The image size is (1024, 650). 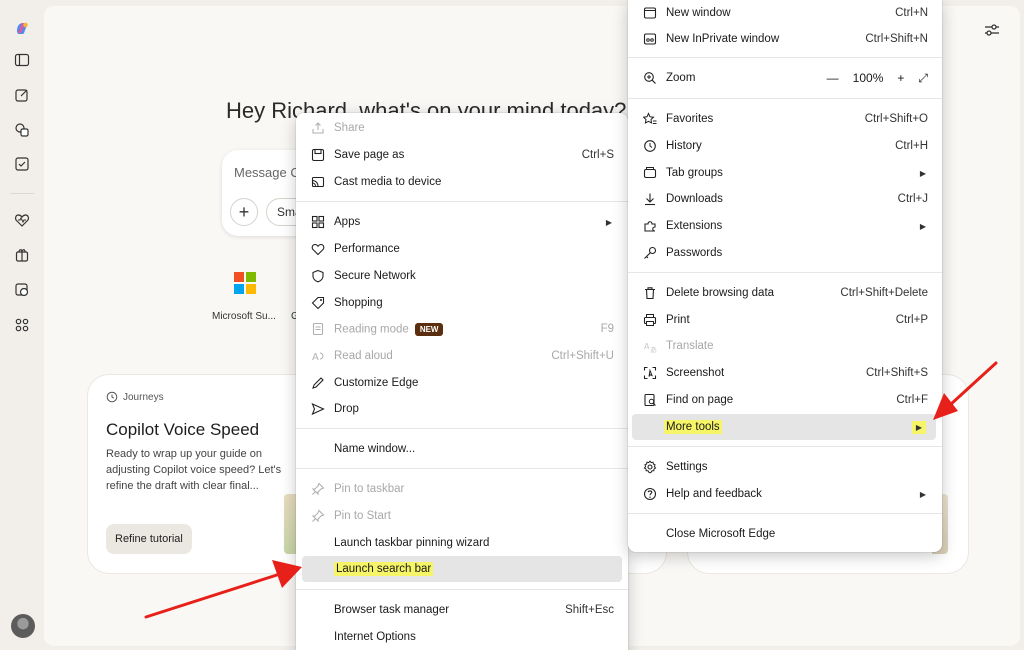 I want to click on save-icon, so click(x=318, y=155).